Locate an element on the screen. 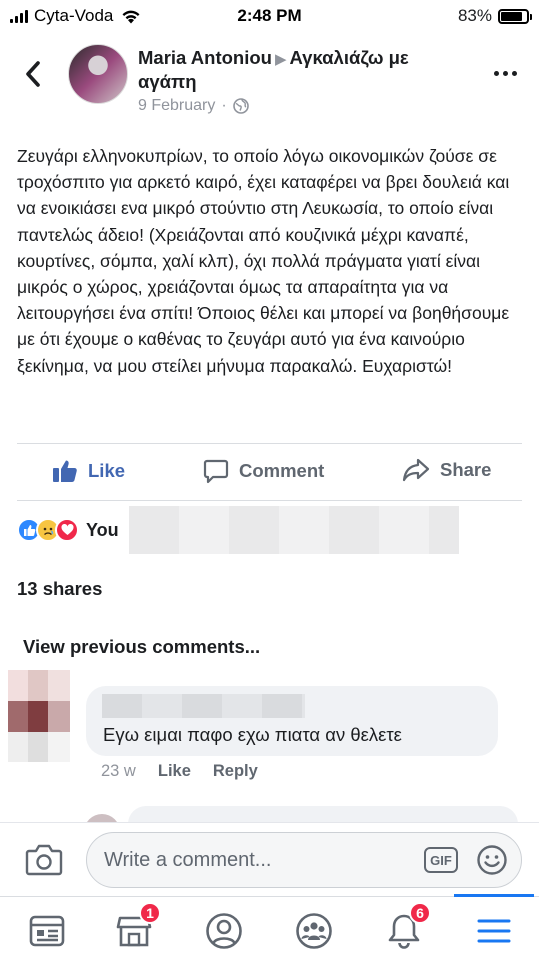 The image size is (539, 960). comment-time: 23 w is located at coordinates (118, 771).